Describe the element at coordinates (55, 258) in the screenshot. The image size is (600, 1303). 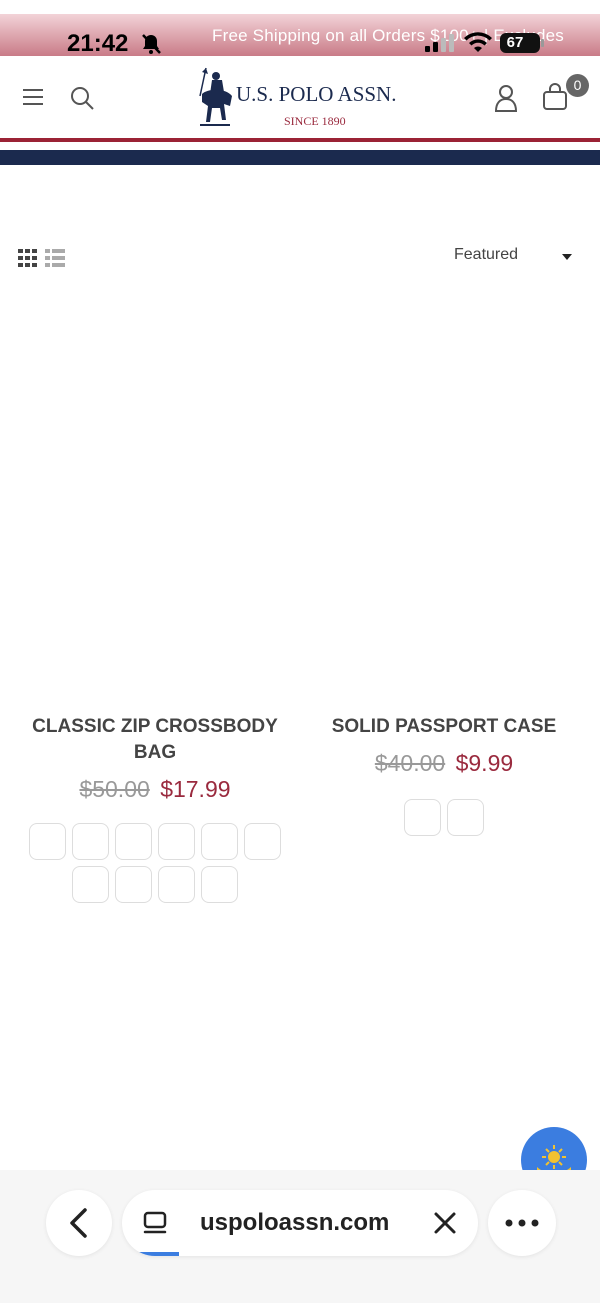
I see `list-view-icon` at that location.